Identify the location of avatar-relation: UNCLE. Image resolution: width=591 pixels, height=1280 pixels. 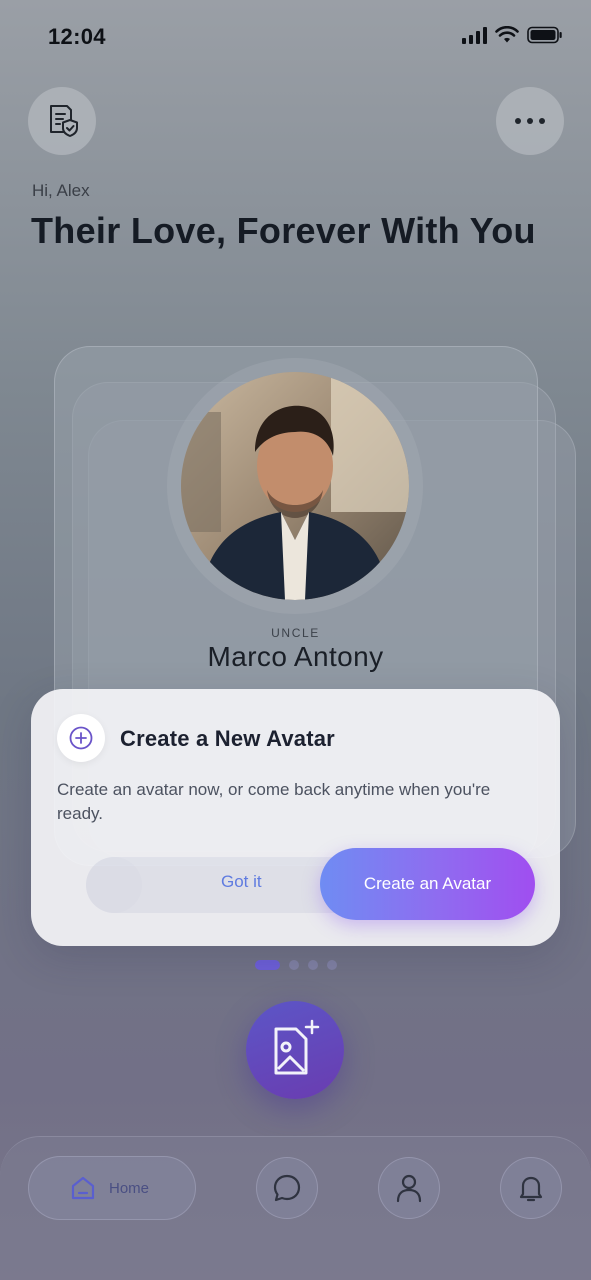
(295, 633).